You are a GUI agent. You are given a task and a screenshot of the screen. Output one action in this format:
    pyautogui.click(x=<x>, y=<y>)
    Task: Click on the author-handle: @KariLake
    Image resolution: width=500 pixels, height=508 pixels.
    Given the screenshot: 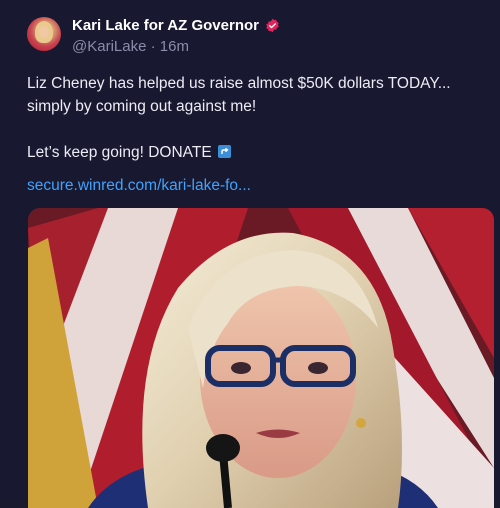 What is the action you would take?
    pyautogui.click(x=109, y=46)
    